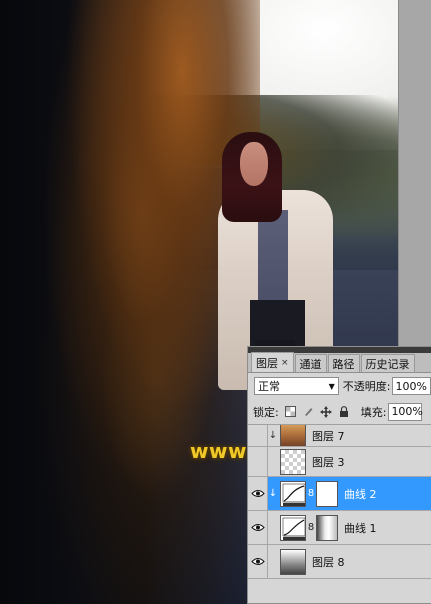  What do you see at coordinates (366, 386) in the screenshot?
I see `opacity-label: 不透明度:` at bounding box center [366, 386].